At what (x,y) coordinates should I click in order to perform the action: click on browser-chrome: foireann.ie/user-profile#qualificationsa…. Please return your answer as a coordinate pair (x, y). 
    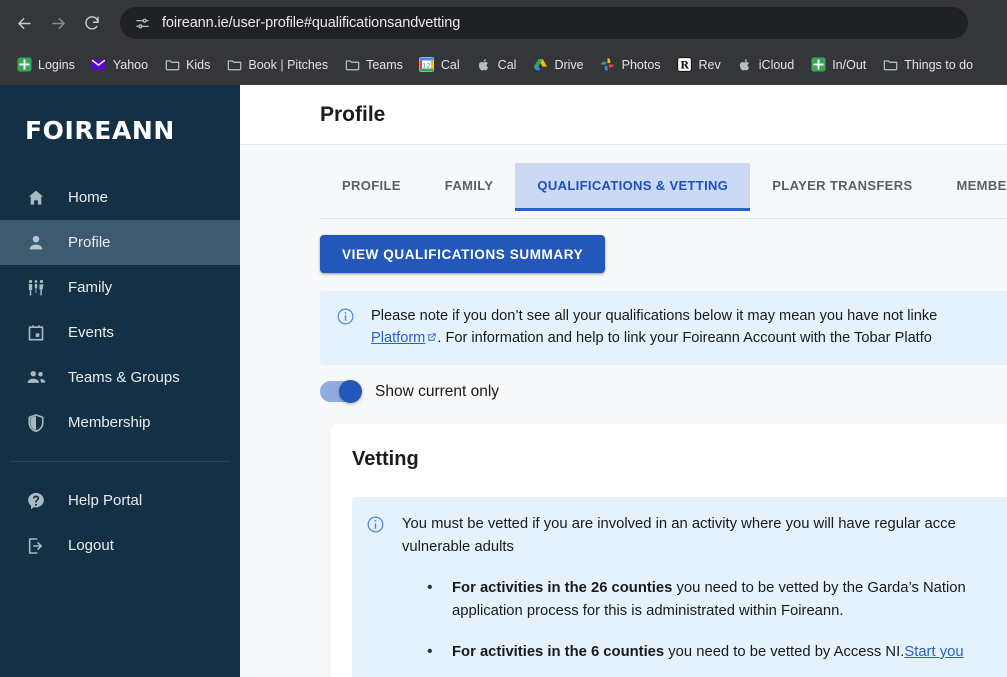
    Looking at the image, I should click on (503, 42).